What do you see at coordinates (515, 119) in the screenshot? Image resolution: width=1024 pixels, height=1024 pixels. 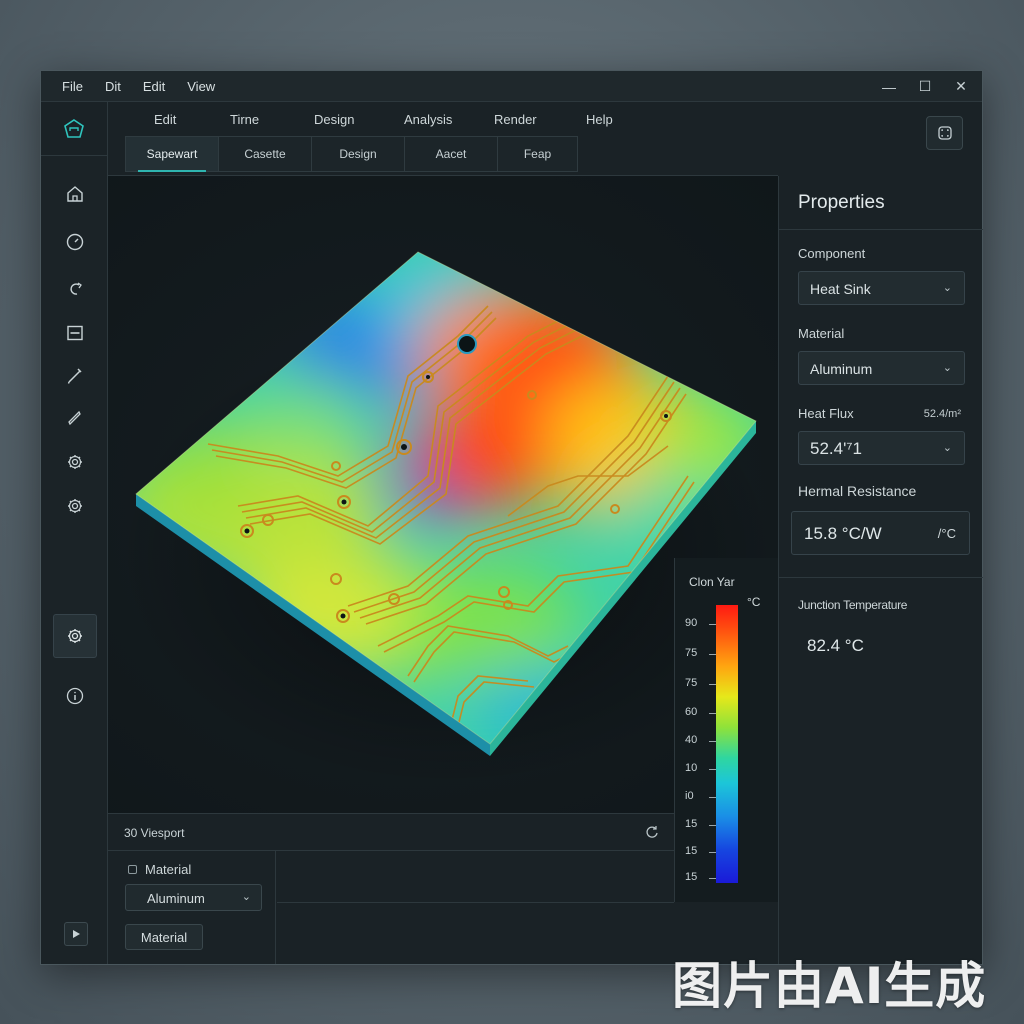 I see `main-menu-render: Render` at bounding box center [515, 119].